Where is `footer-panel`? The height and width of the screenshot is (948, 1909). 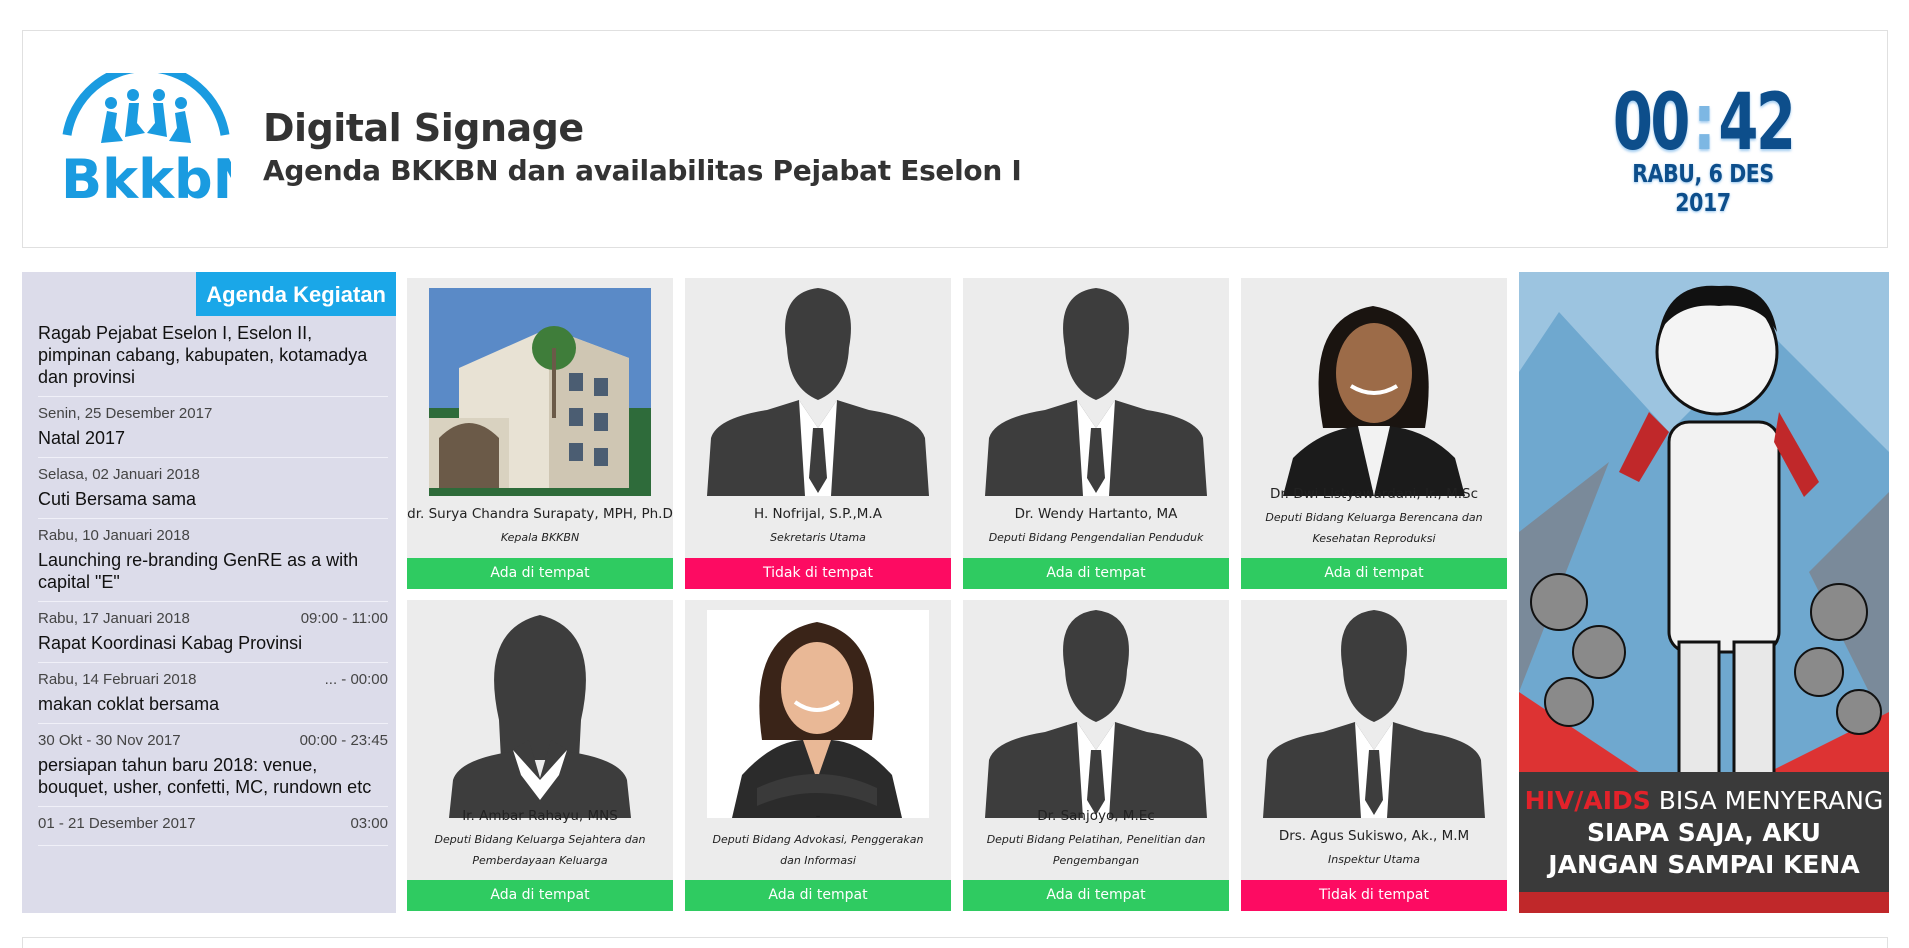 footer-panel is located at coordinates (955, 942).